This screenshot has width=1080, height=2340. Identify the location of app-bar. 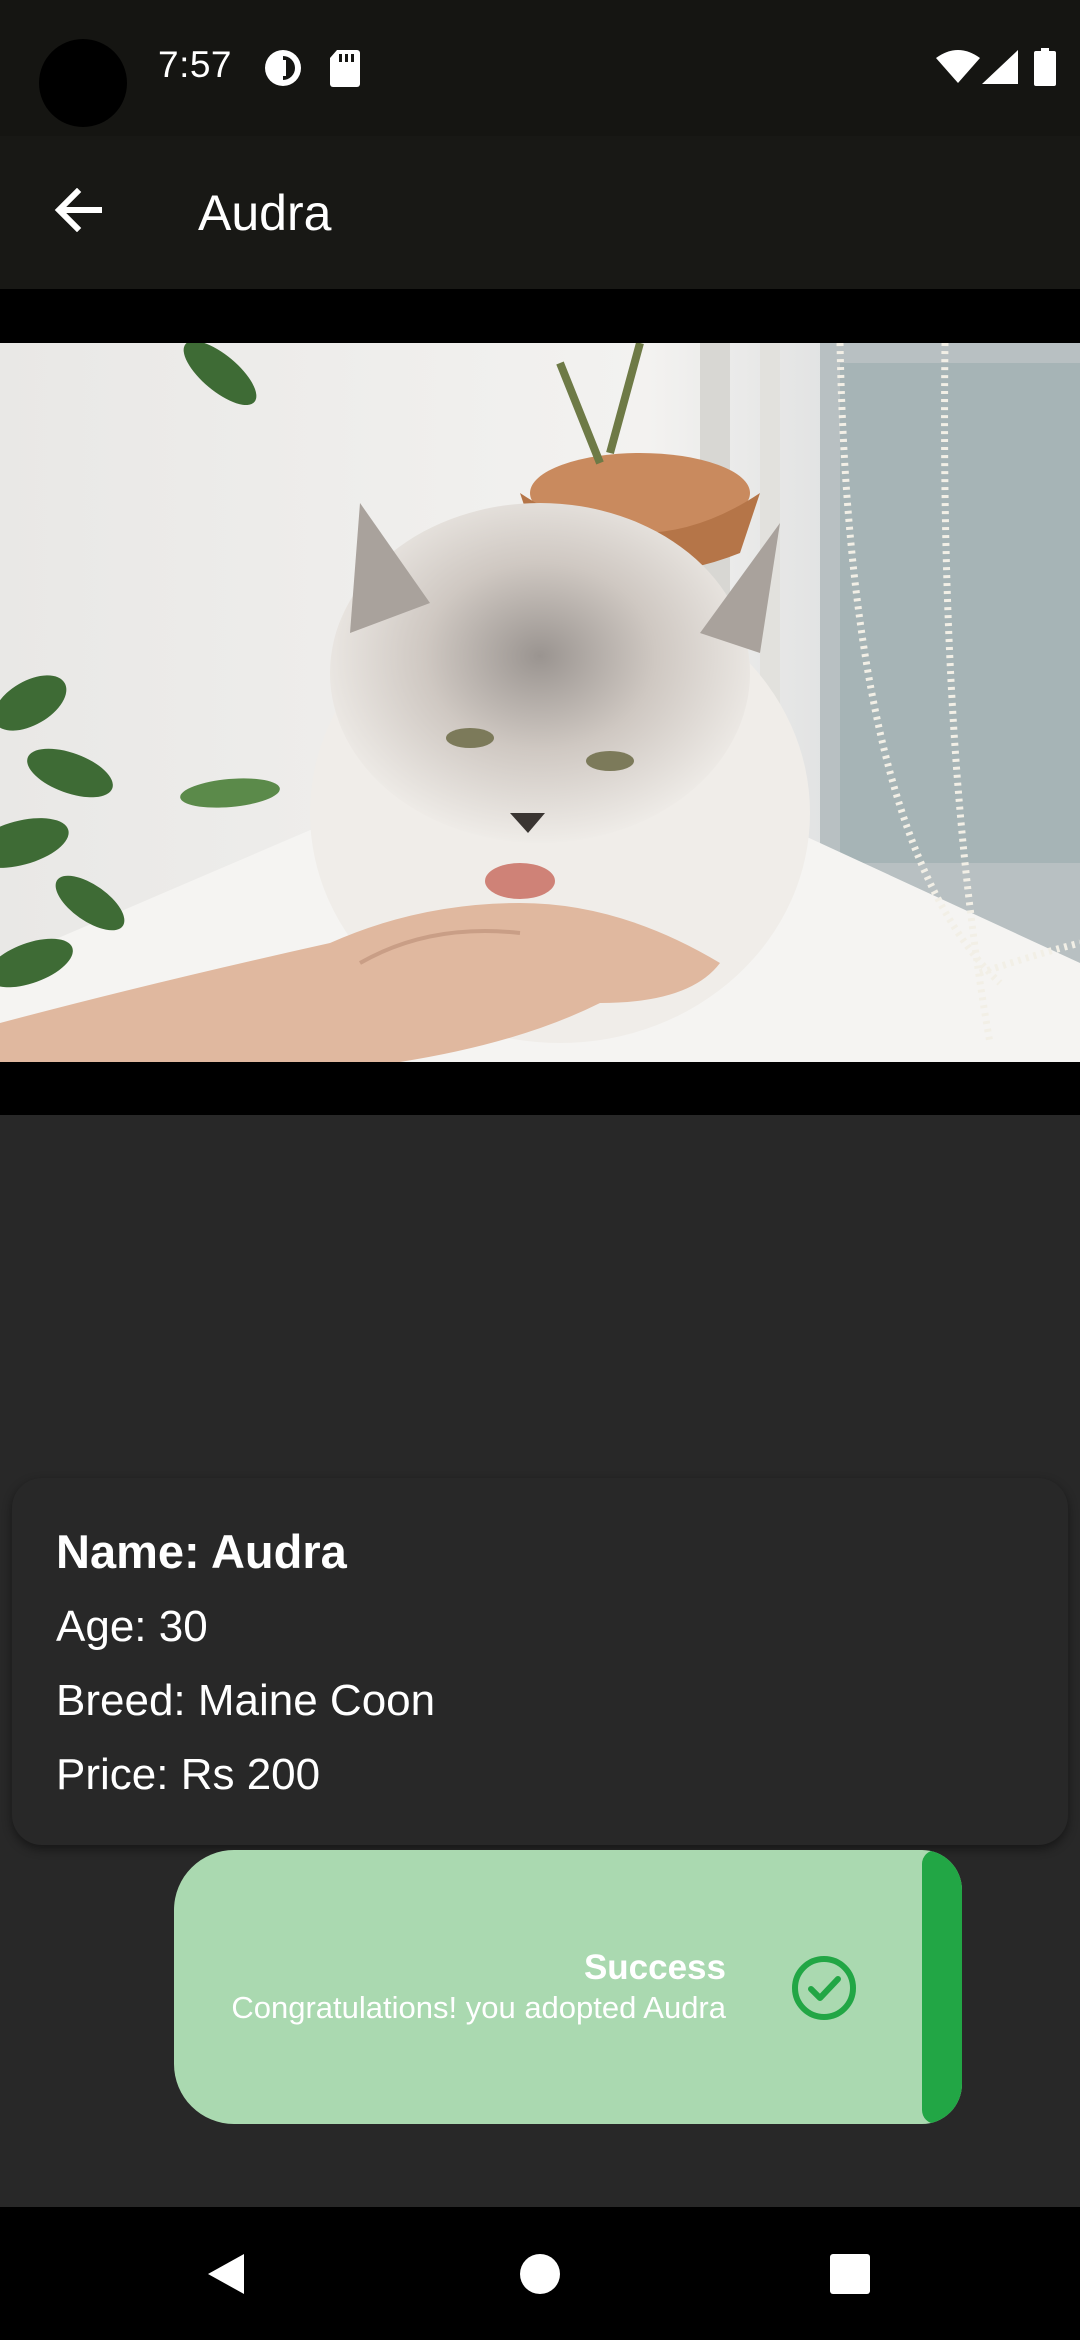
(540, 212).